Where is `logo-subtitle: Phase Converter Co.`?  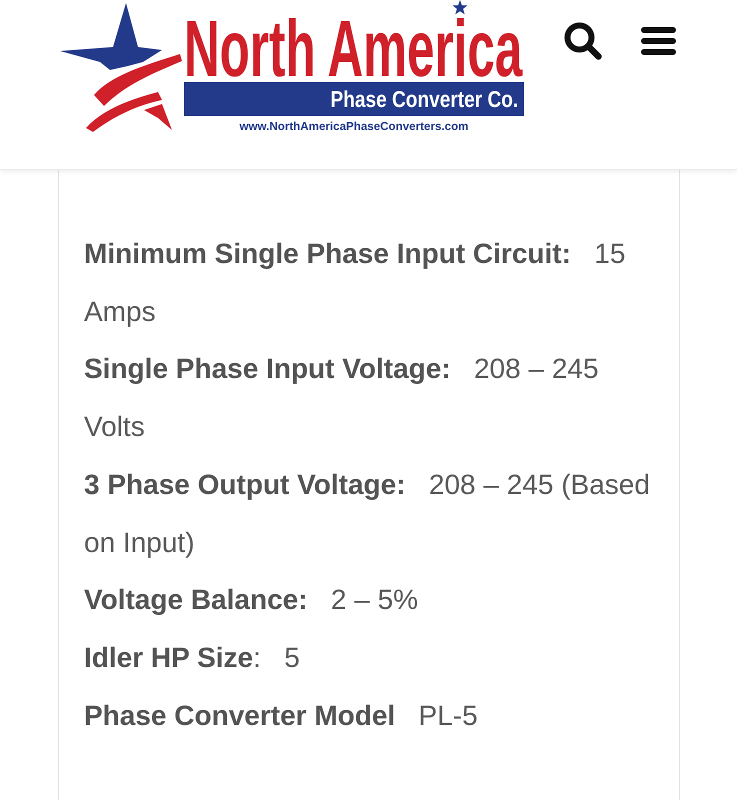
logo-subtitle: Phase Converter Co. is located at coordinates (424, 99).